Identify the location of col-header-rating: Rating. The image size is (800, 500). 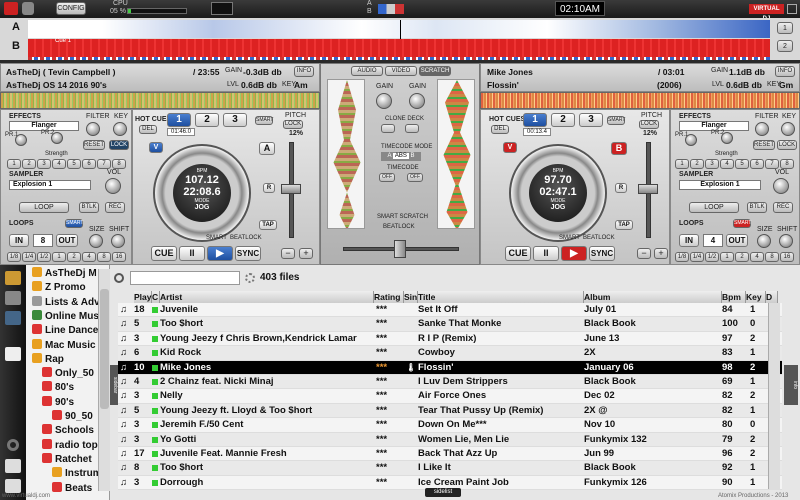
(389, 297).